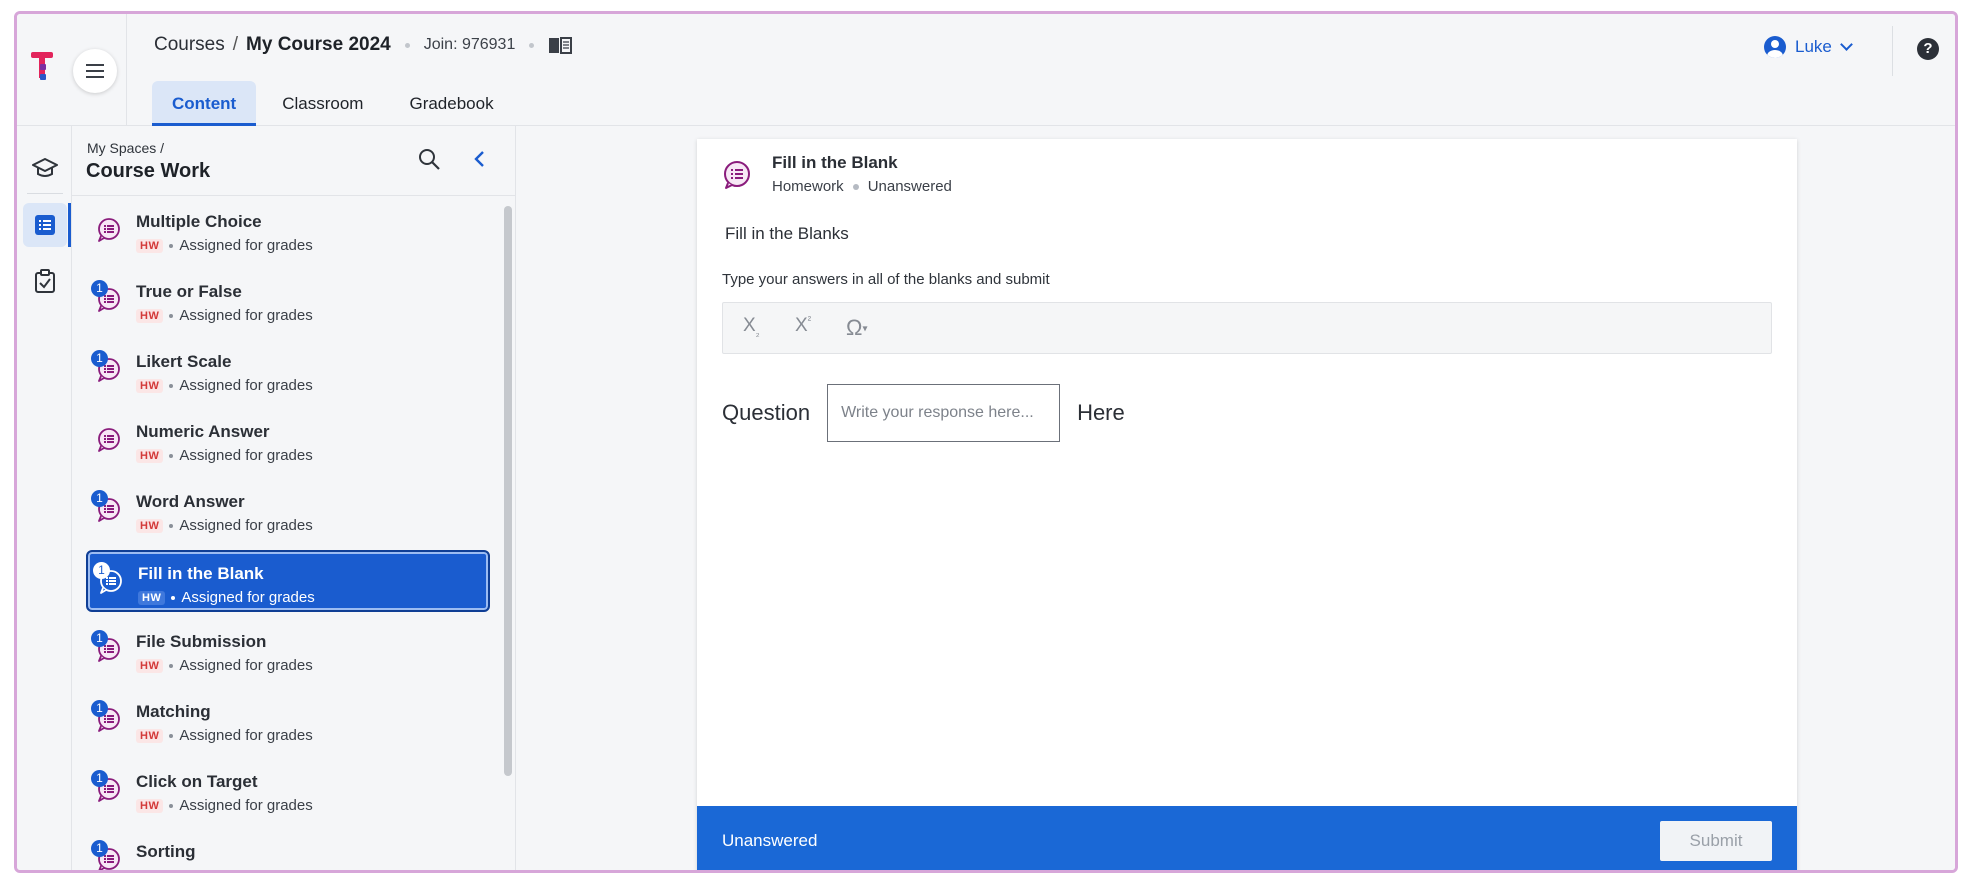 The width and height of the screenshot is (1970, 884). What do you see at coordinates (787, 233) in the screenshot?
I see `section-title: Fill in the Blanks` at bounding box center [787, 233].